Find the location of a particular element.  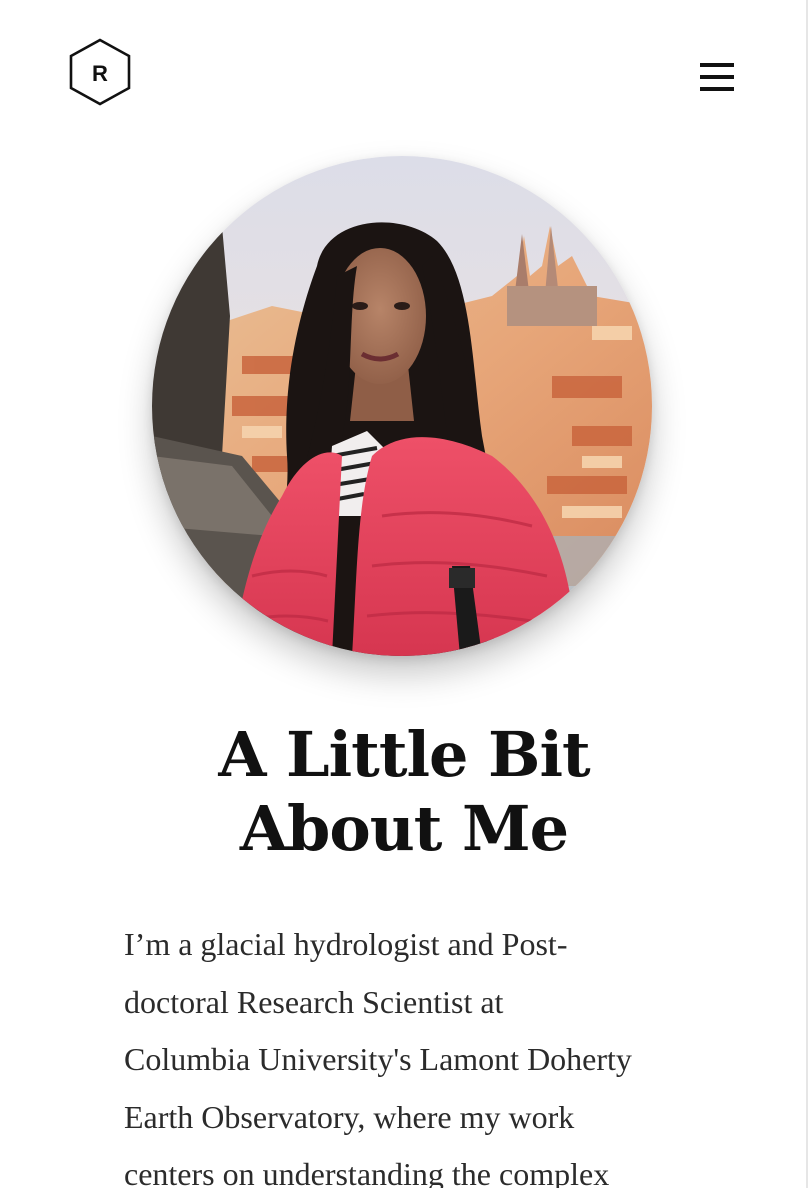

bio-line: Earth Observatory, where my work is located at coordinates (349, 1116).